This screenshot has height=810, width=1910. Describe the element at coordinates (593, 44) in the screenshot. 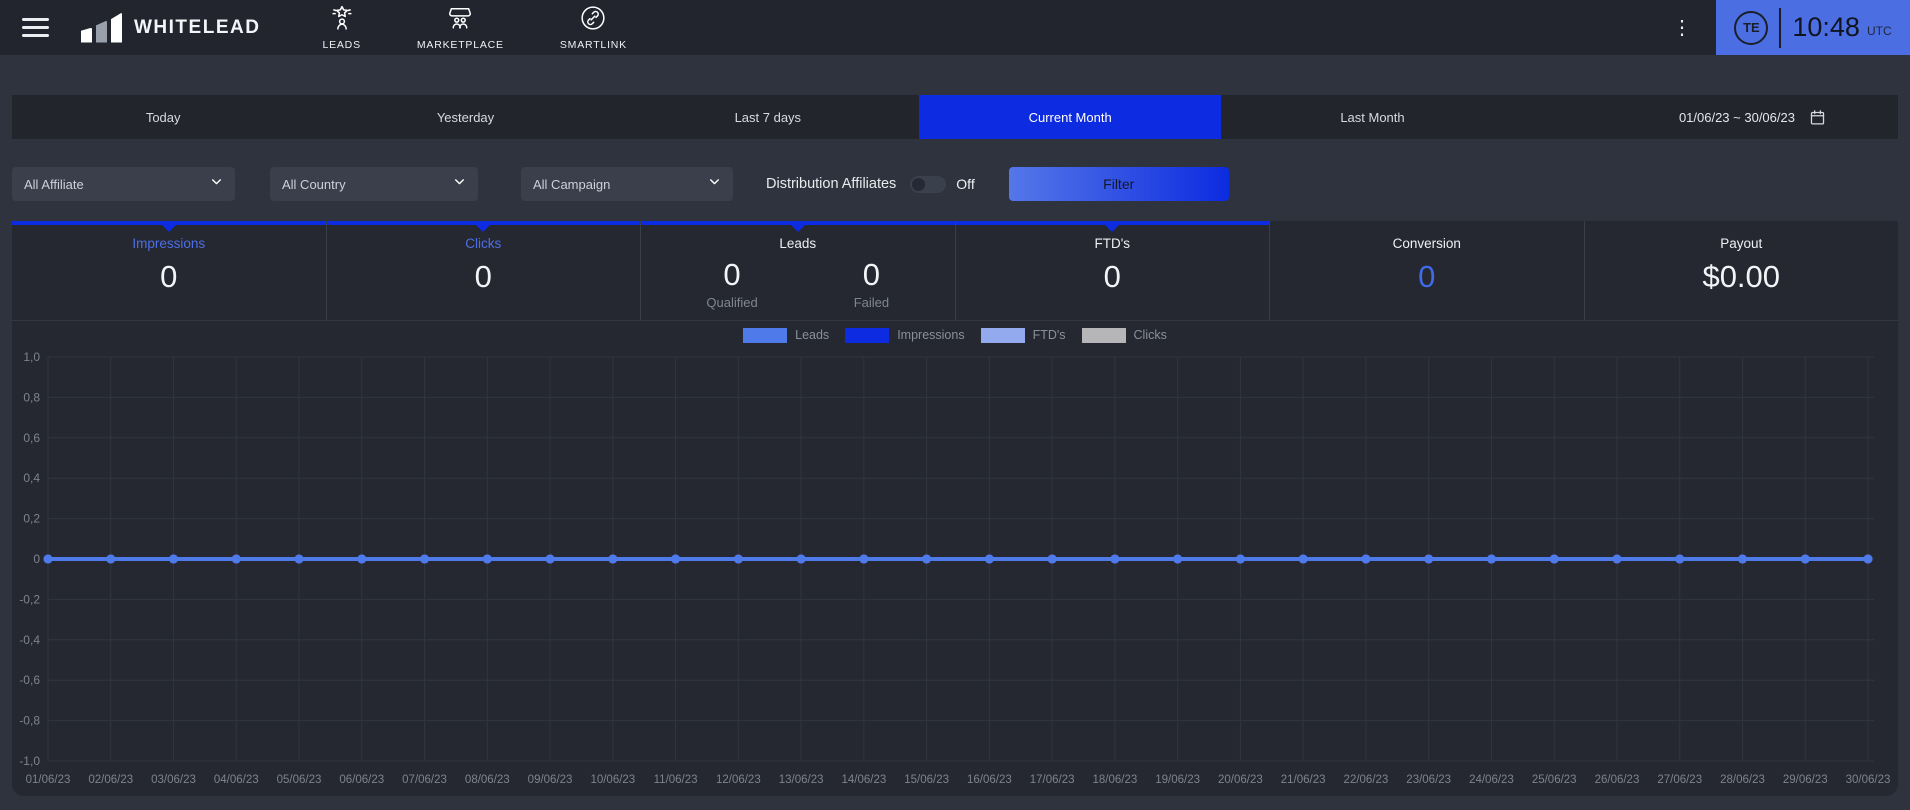

I see `nav-label-smartlink: SMARTLINK` at that location.